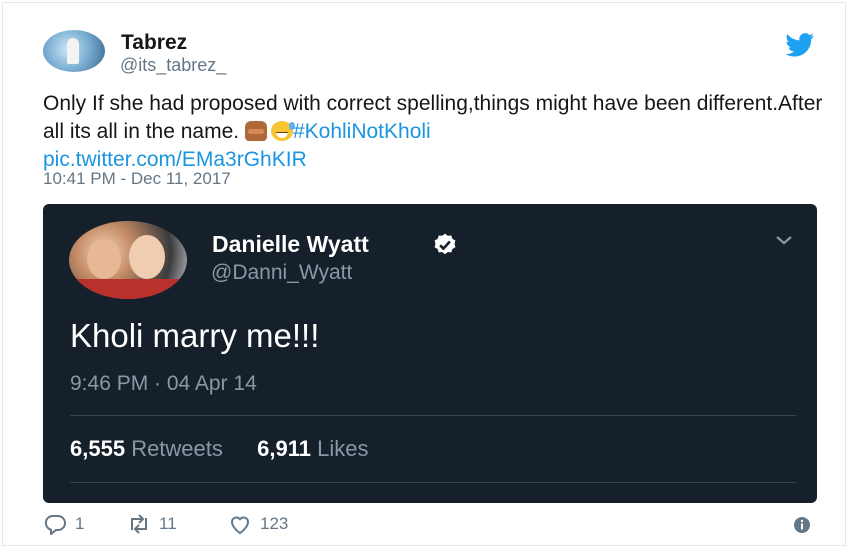 The width and height of the screenshot is (850, 550). What do you see at coordinates (445, 244) in the screenshot?
I see `verified-badge-icon` at bounding box center [445, 244].